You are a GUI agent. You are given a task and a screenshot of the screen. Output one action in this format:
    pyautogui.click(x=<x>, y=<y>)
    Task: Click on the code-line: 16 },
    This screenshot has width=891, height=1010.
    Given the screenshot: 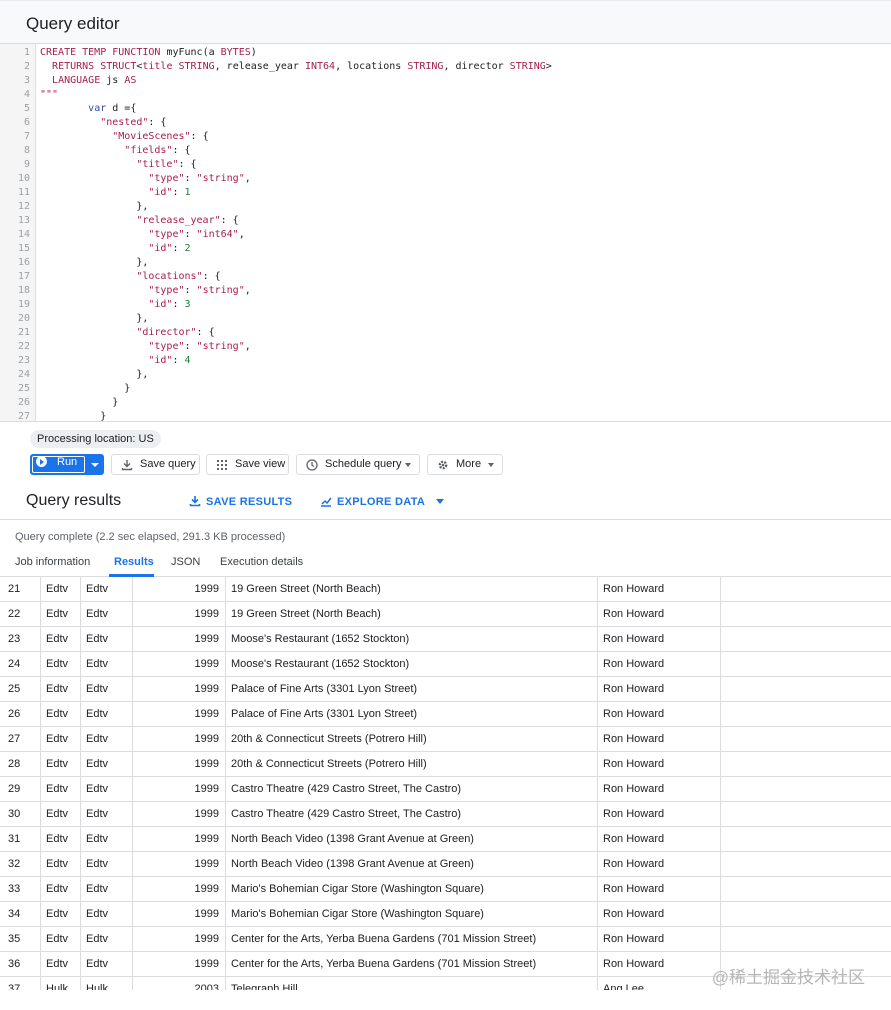 What is the action you would take?
    pyautogui.click(x=74, y=263)
    